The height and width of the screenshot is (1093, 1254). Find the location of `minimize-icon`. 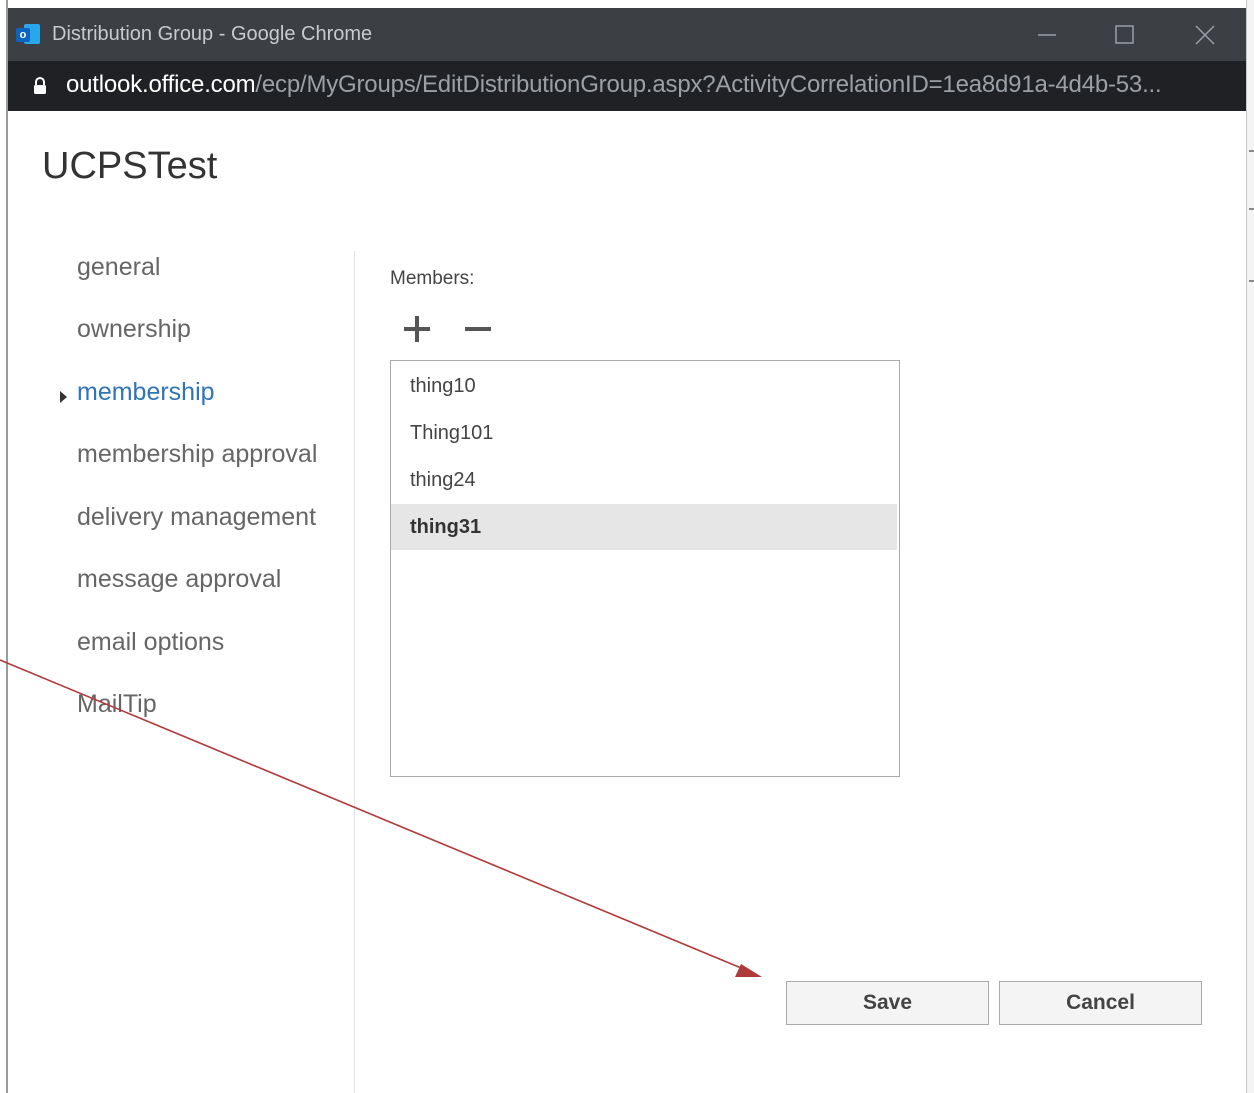

minimize-icon is located at coordinates (1047, 35).